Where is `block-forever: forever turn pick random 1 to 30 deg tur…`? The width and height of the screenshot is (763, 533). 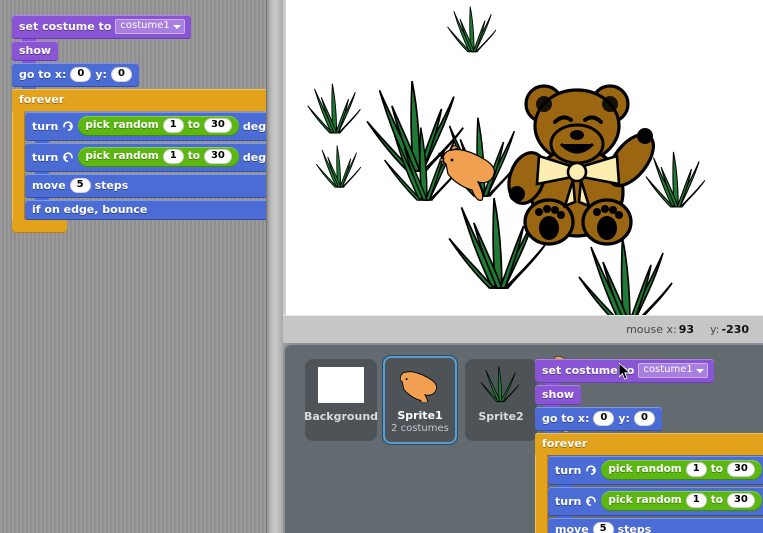 block-forever: forever turn pick random 1 to 30 deg tur… is located at coordinates (139, 161).